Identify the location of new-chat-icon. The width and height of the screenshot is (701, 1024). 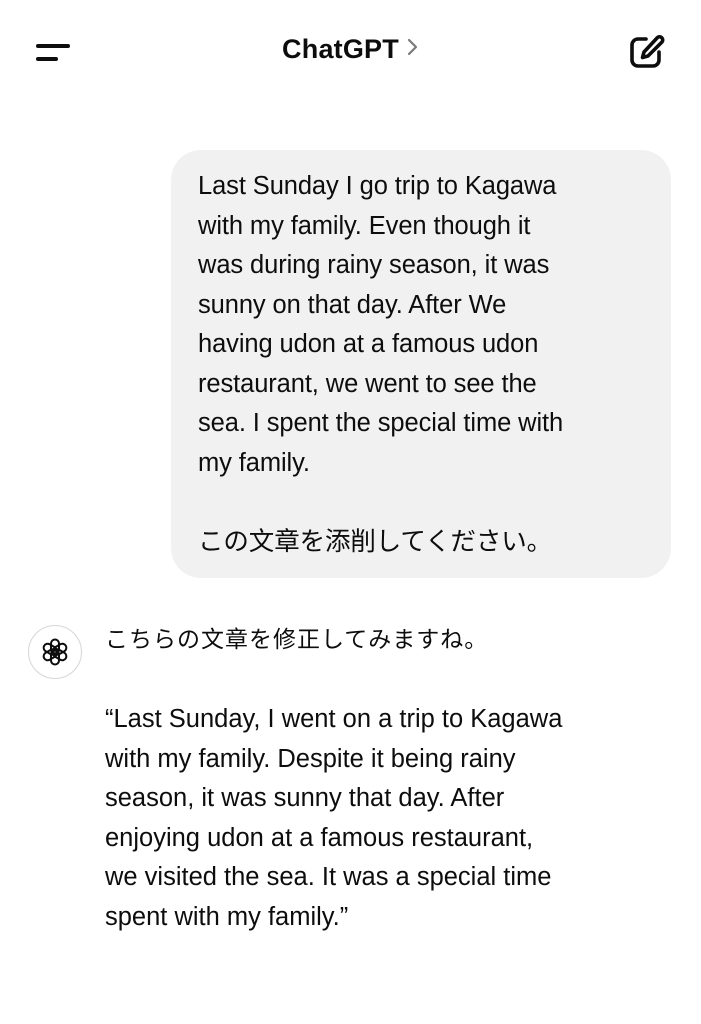
(647, 51).